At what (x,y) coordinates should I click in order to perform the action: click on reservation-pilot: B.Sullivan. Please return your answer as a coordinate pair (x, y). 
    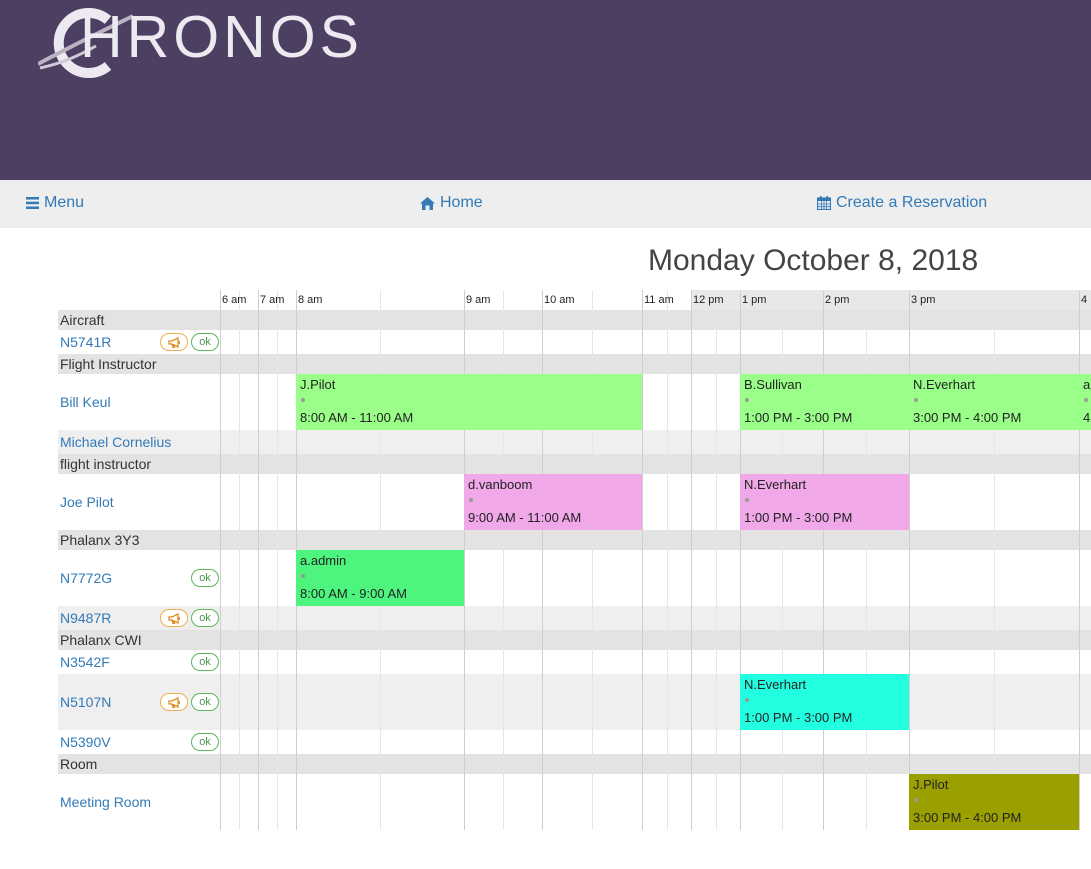
    Looking at the image, I should click on (773, 384).